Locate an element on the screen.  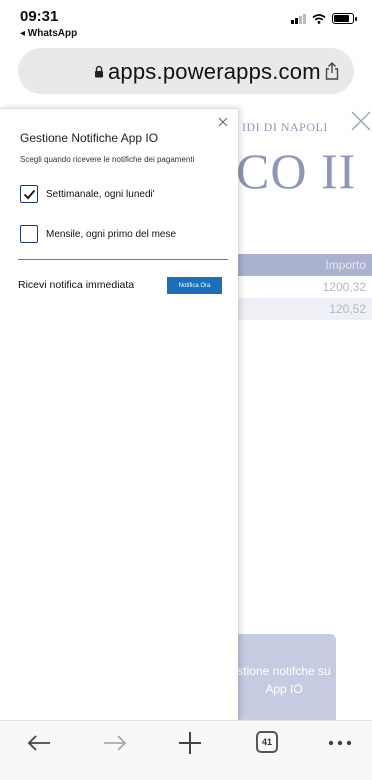
option-weekly: Settimanale, ogni lunedi' is located at coordinates (87, 194).